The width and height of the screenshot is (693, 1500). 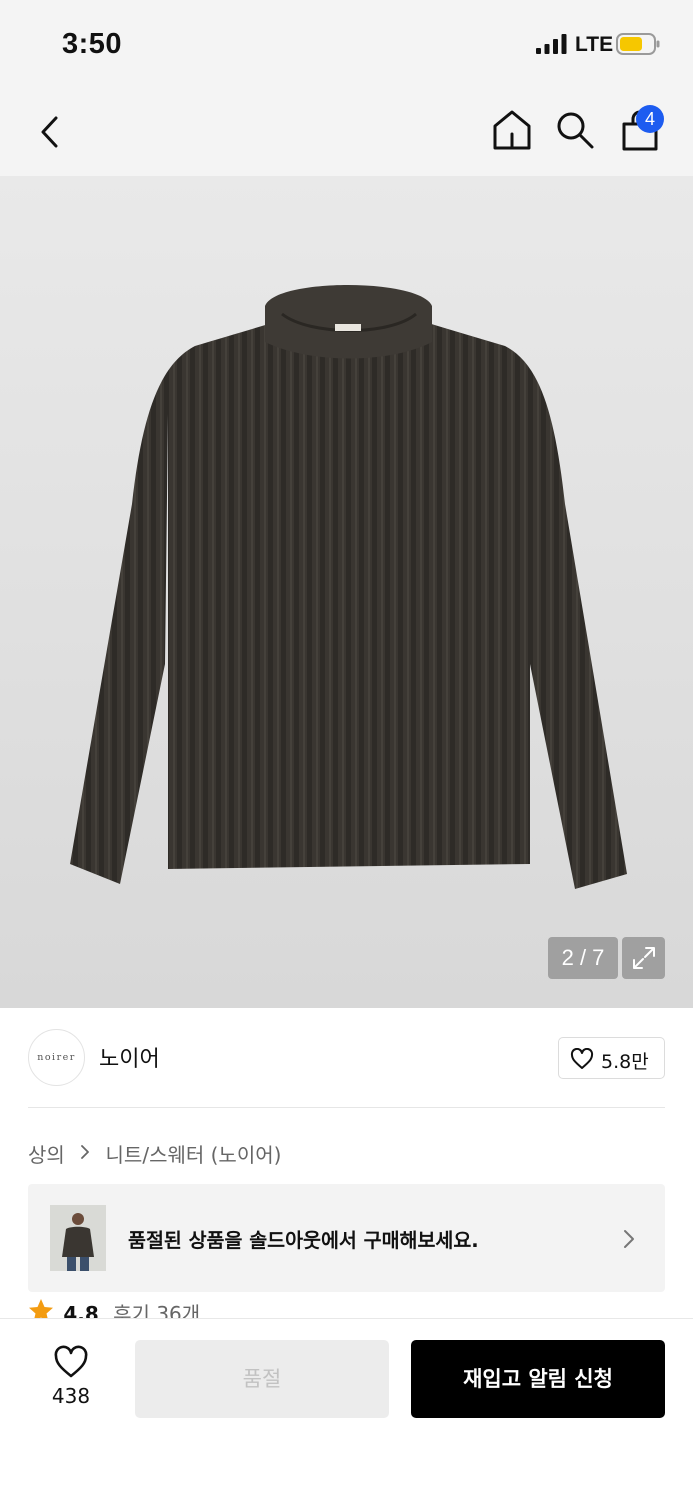 I want to click on banner-text: 품절된 상품을 솔드아웃에서 구매해보세요., so click(x=303, y=1240).